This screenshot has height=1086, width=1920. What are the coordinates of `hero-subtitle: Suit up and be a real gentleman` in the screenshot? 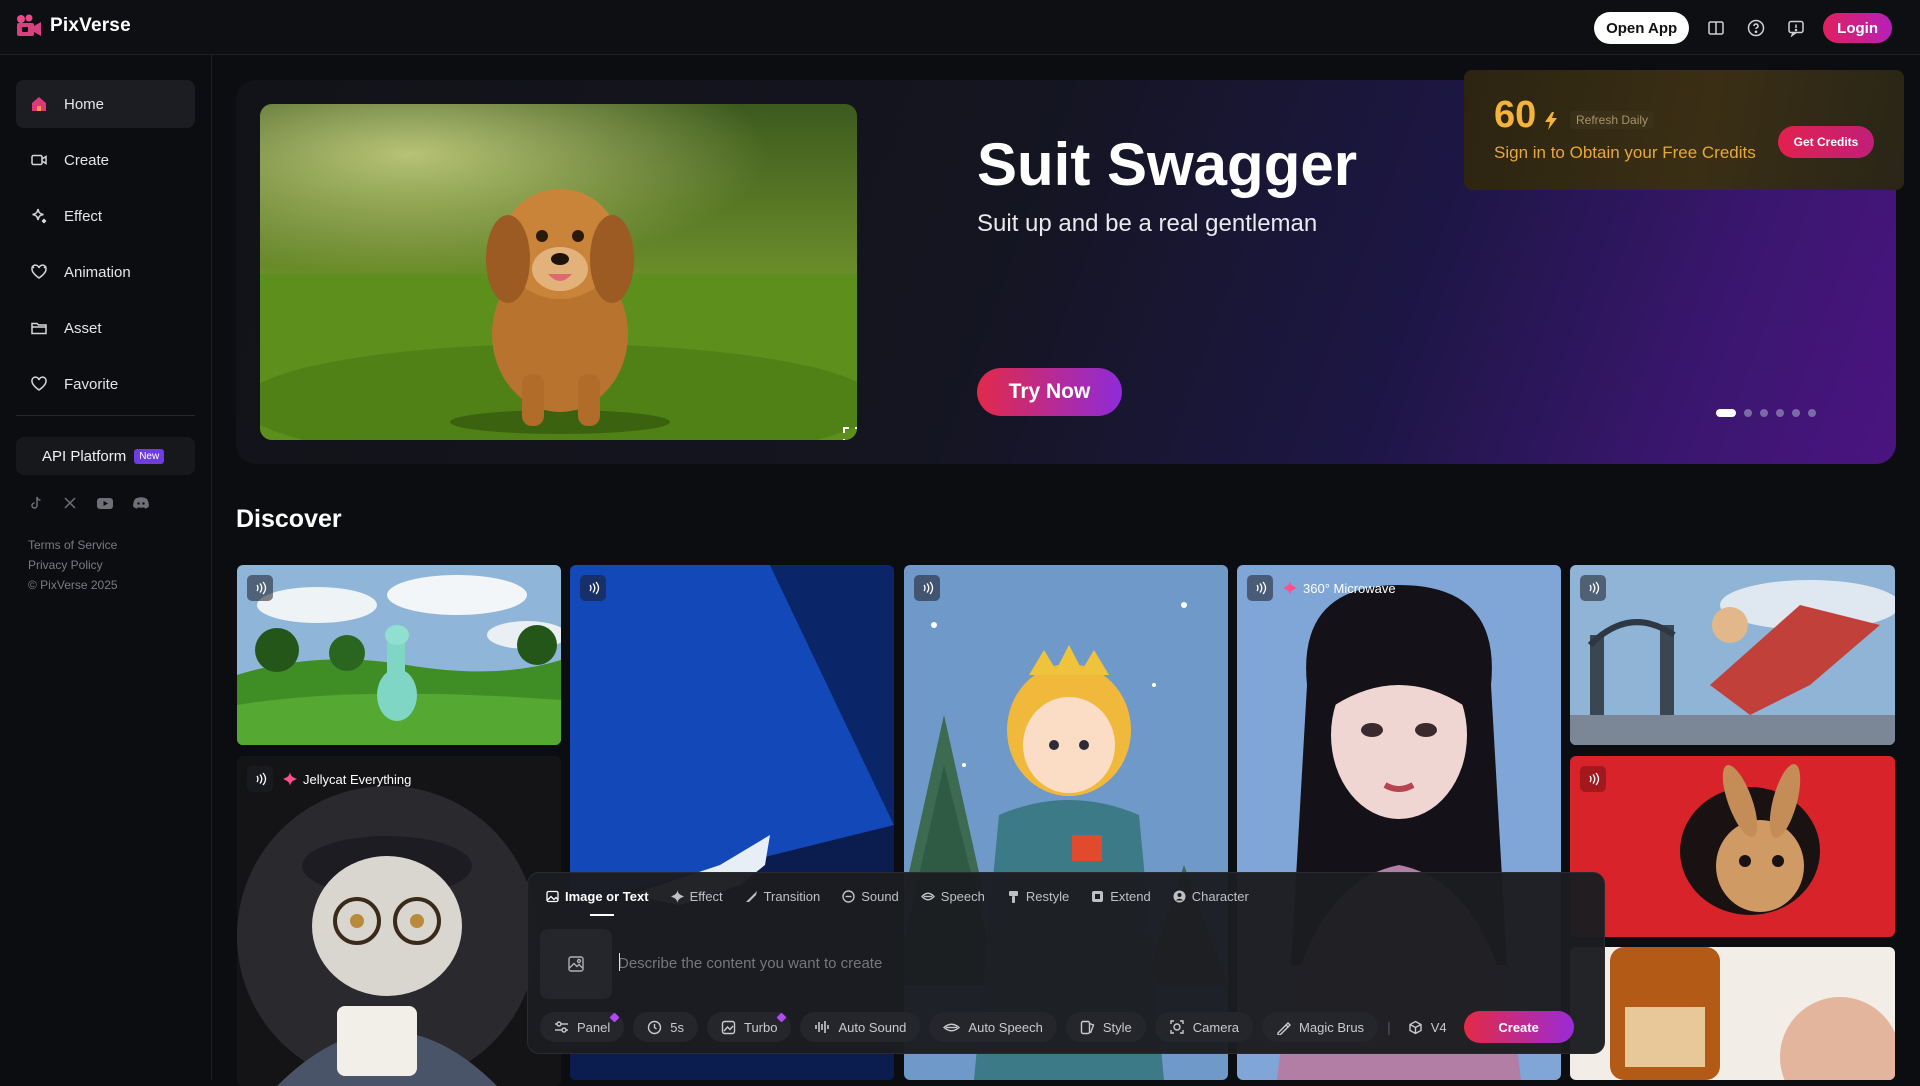 It's located at (1147, 223).